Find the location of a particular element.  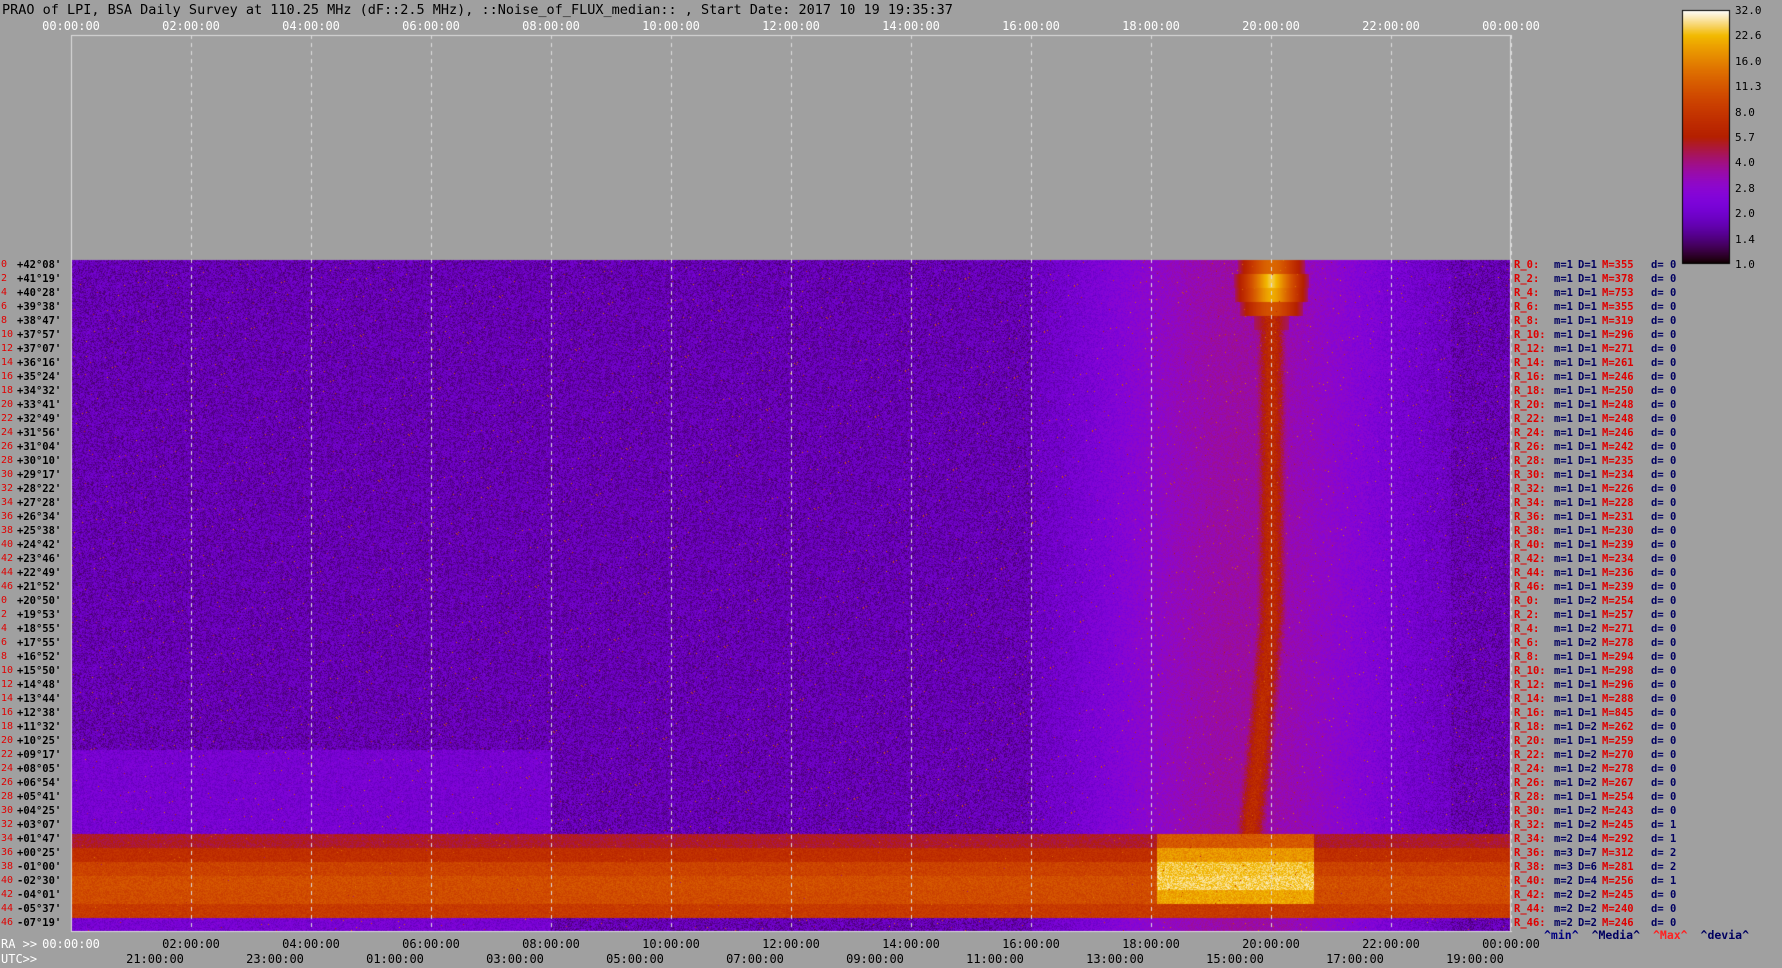

declination-label: -01°00' is located at coordinates (39, 867).